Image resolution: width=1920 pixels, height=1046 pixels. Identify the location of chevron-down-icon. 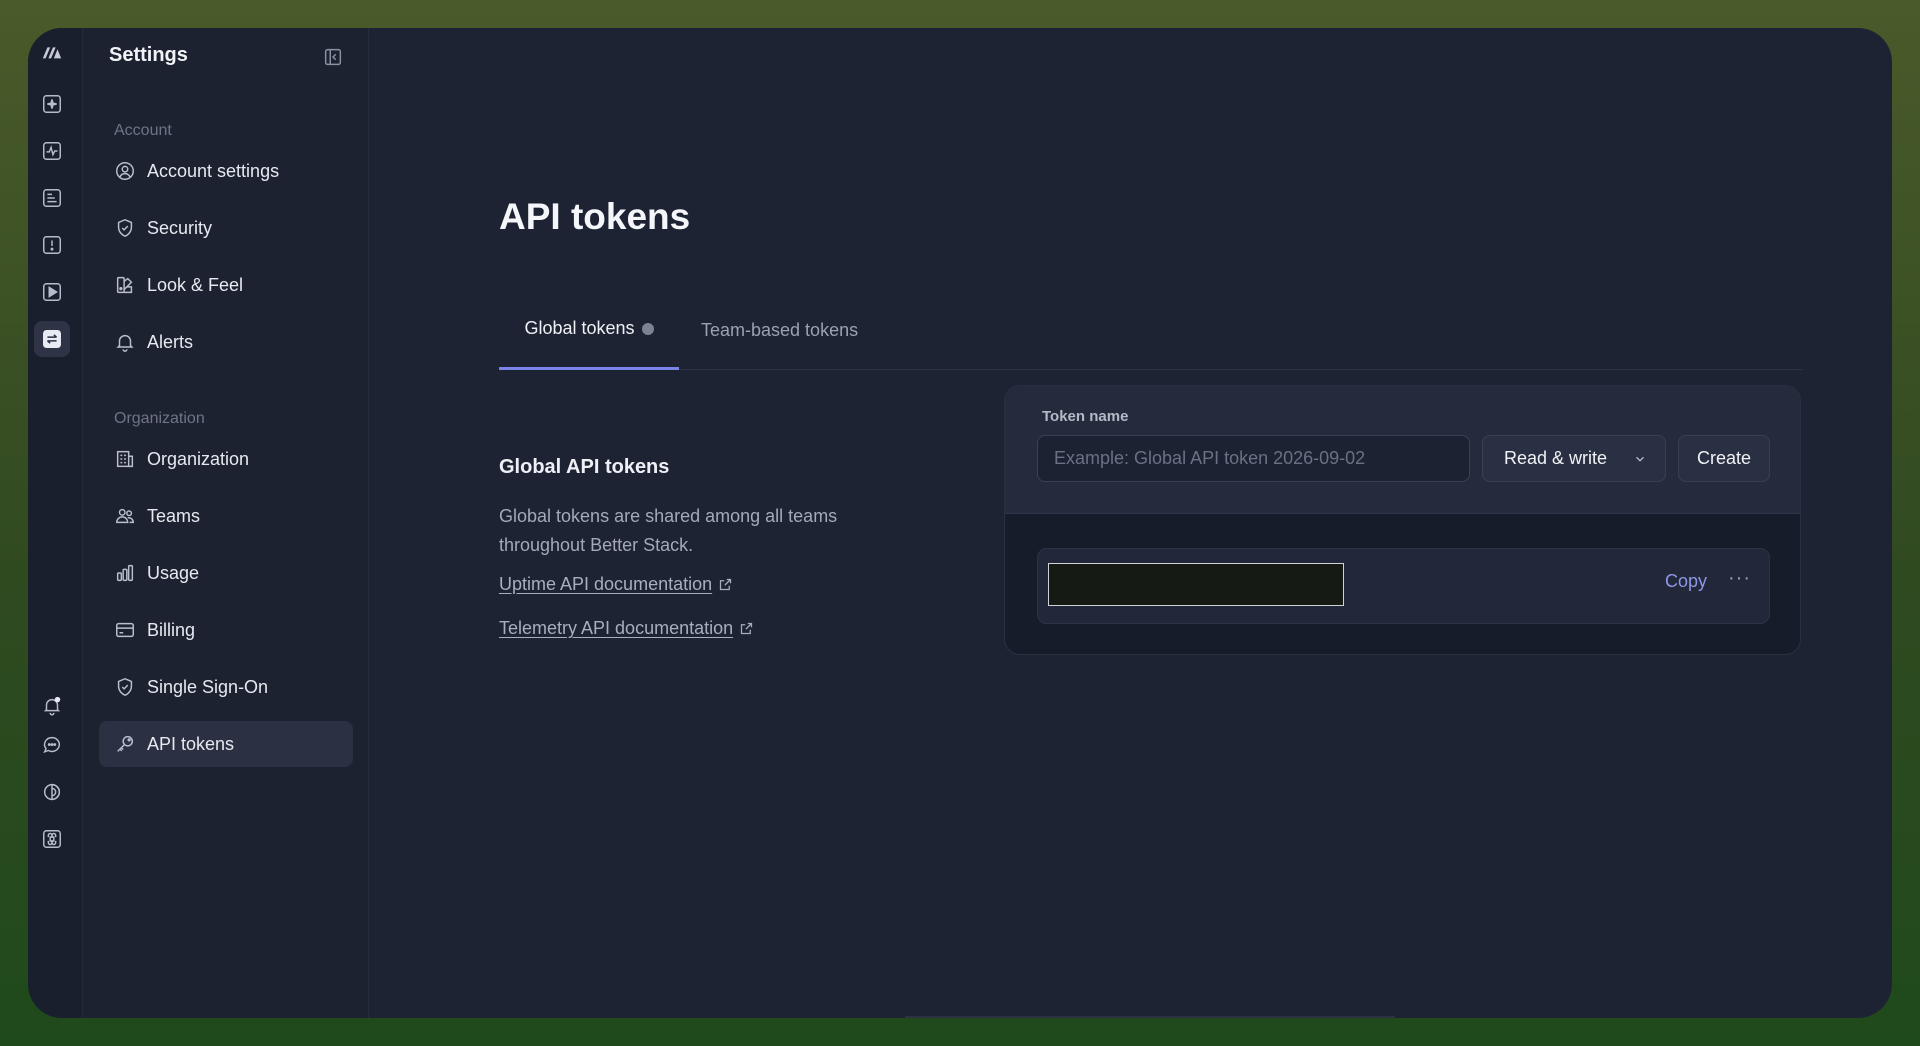
(1640, 459).